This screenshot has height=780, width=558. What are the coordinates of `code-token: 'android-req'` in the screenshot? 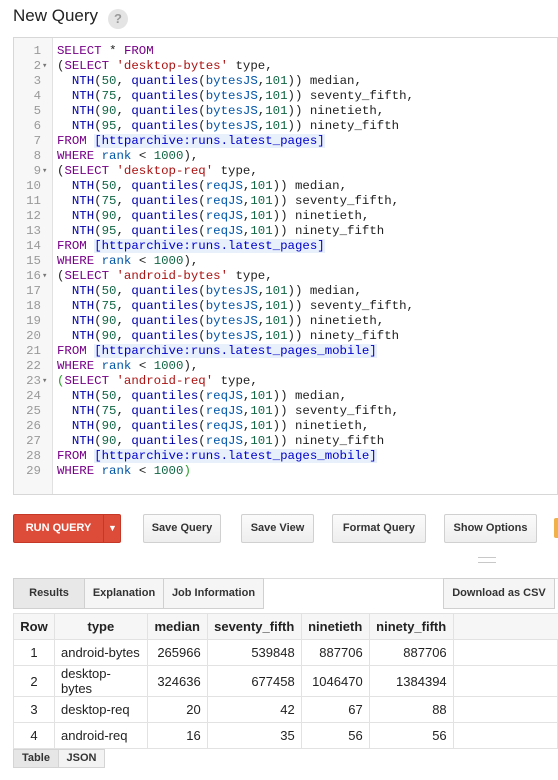 It's located at (165, 381).